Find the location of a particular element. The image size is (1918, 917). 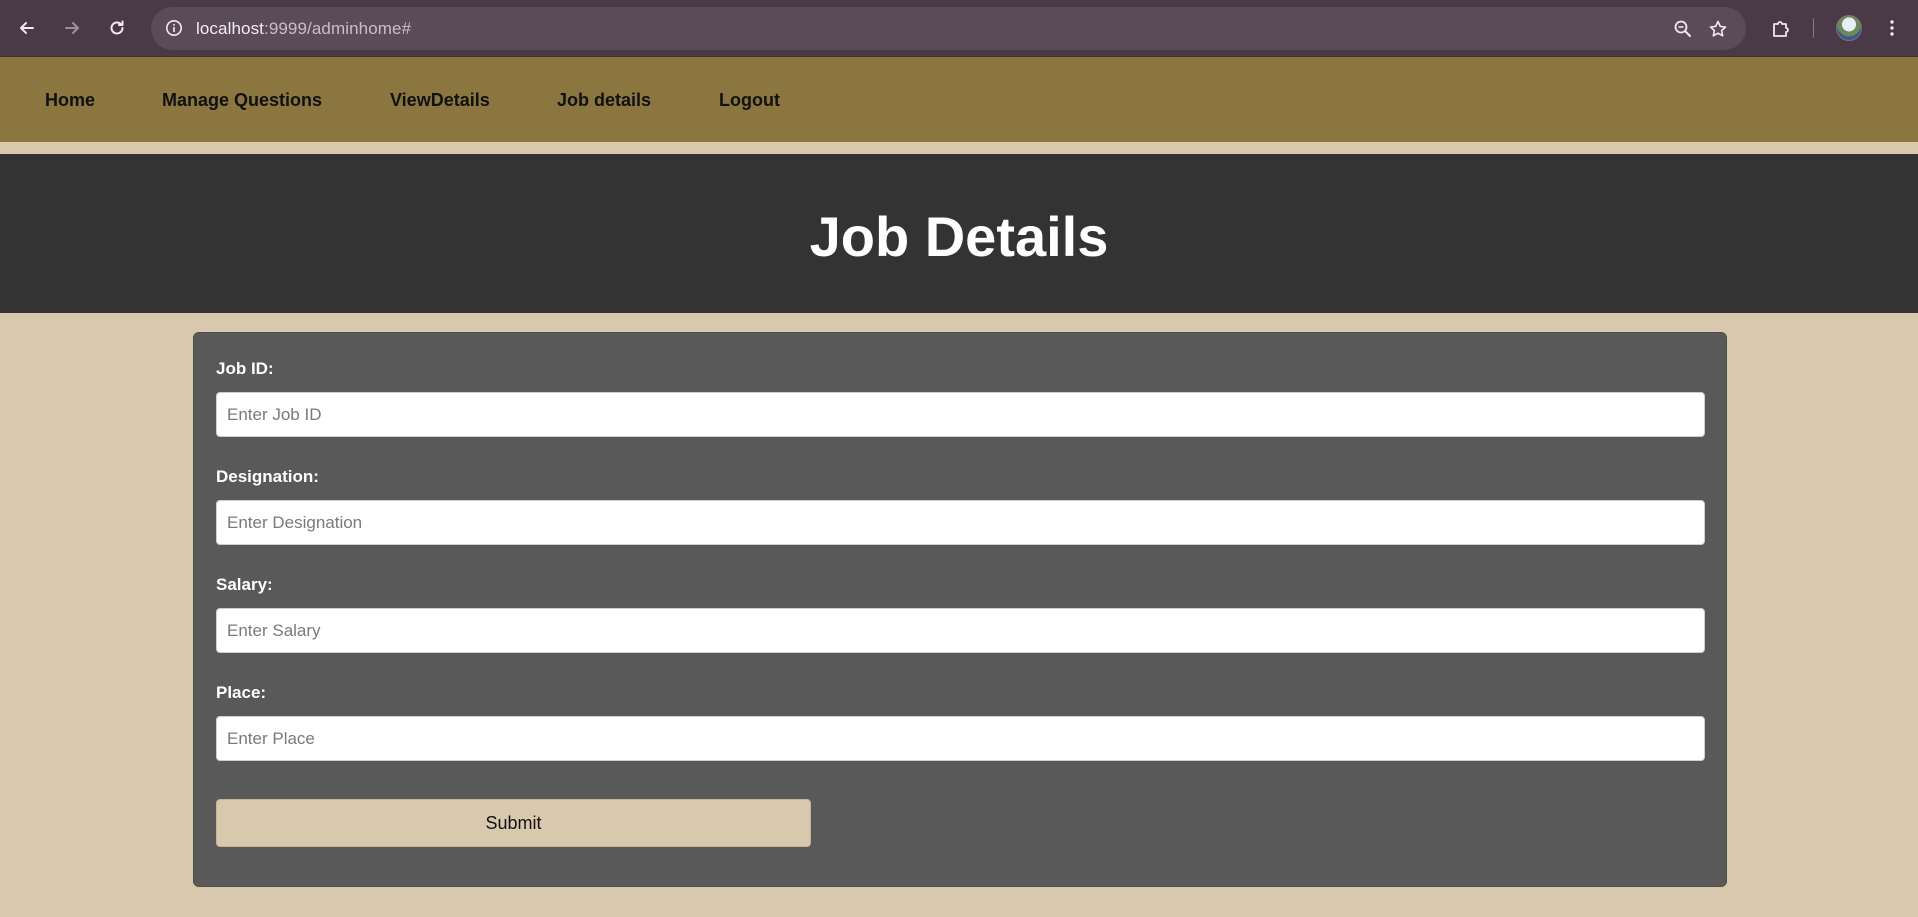

extensions-button is located at coordinates (1781, 28).